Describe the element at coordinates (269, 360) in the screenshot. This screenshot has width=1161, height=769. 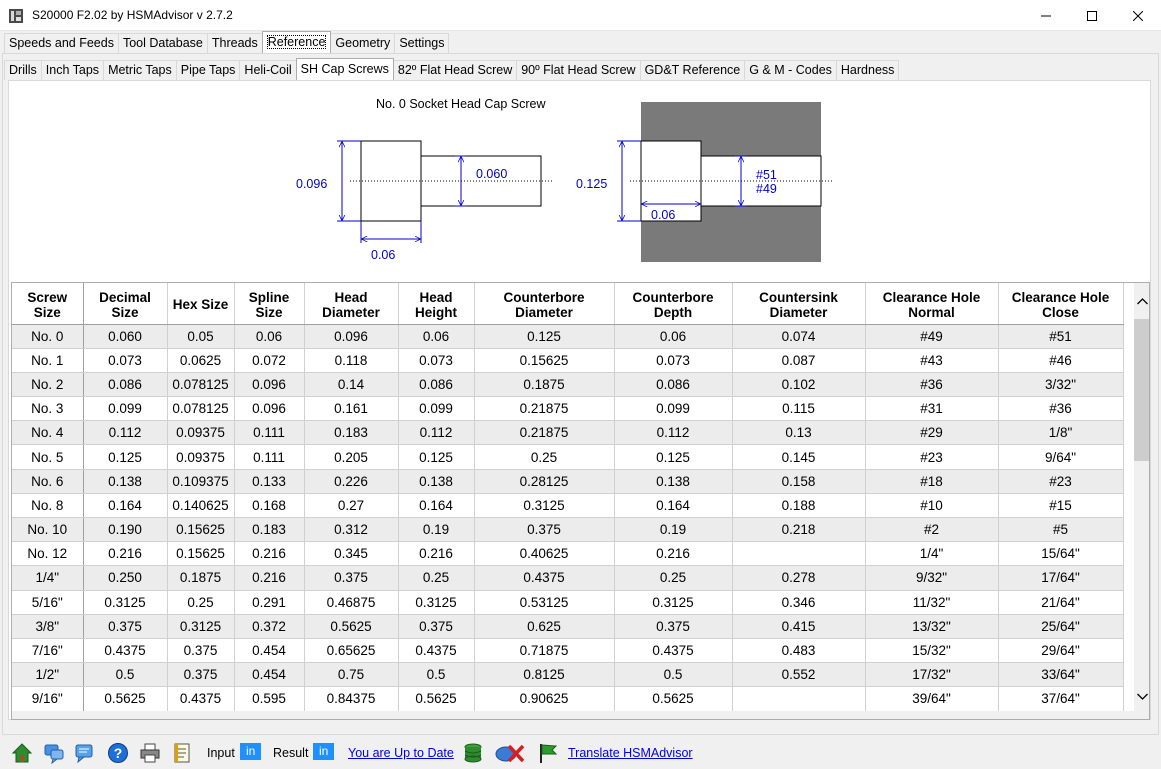
I see `table-cell: 0.072` at that location.